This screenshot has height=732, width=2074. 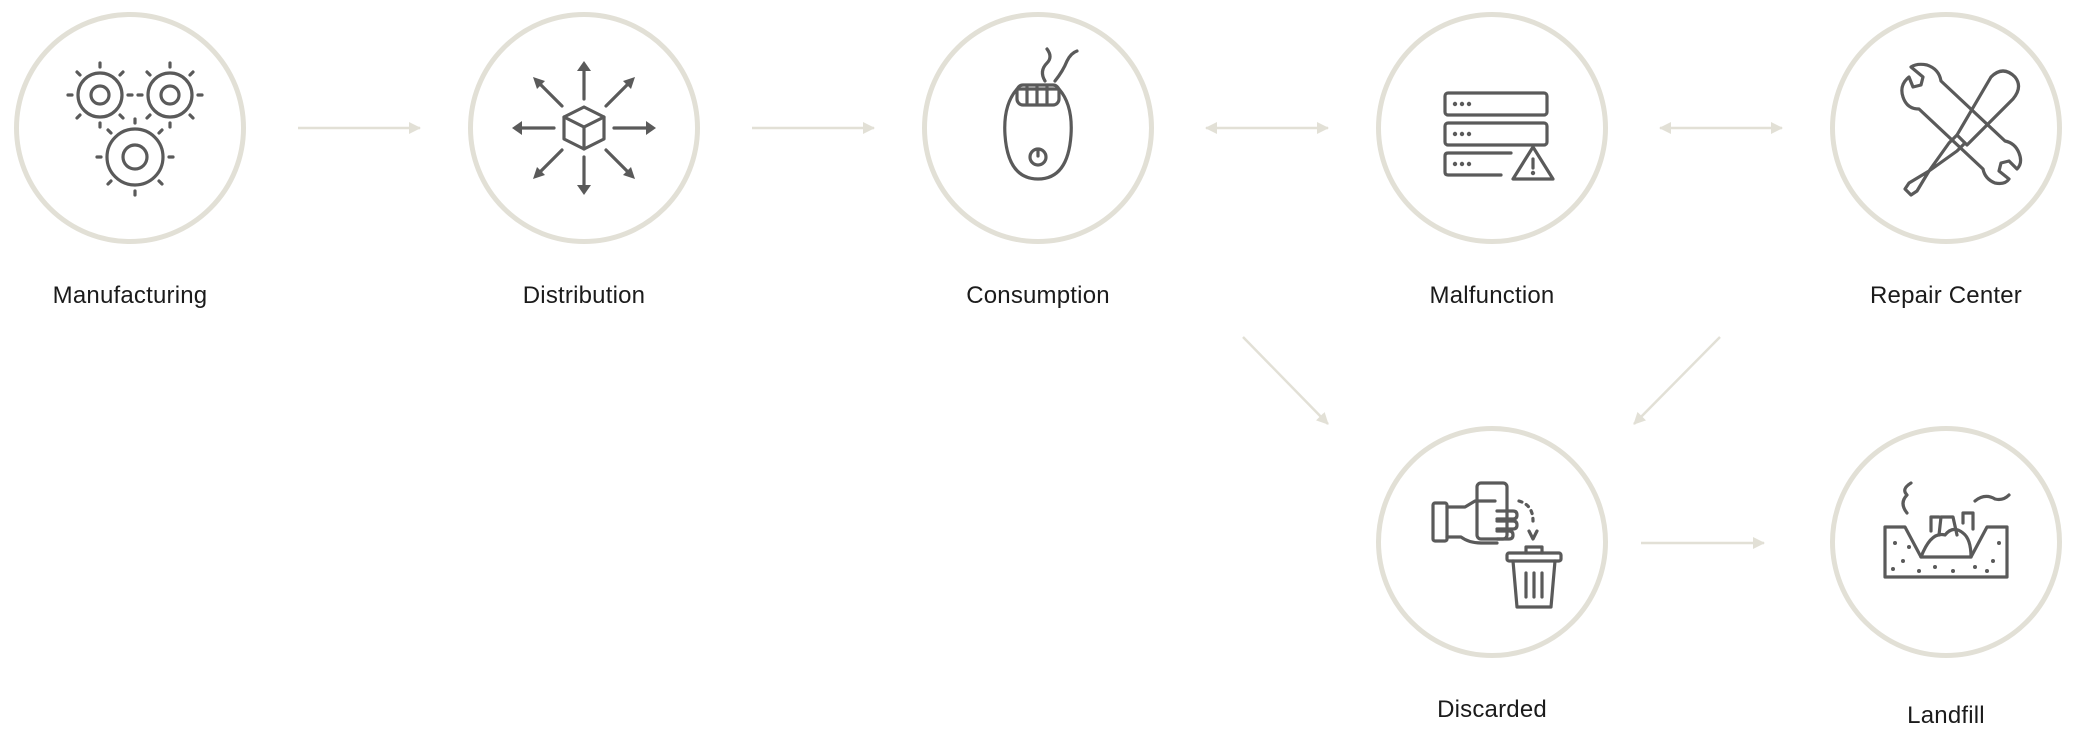 What do you see at coordinates (1677, 380) in the screenshot?
I see `arrow-repair-to-discarded` at bounding box center [1677, 380].